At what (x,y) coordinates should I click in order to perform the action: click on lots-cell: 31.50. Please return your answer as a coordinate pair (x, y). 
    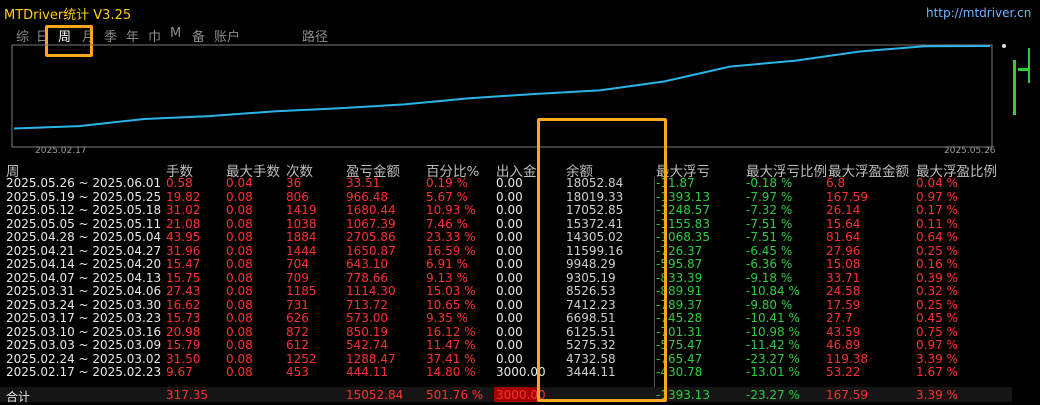
    Looking at the image, I should click on (183, 358).